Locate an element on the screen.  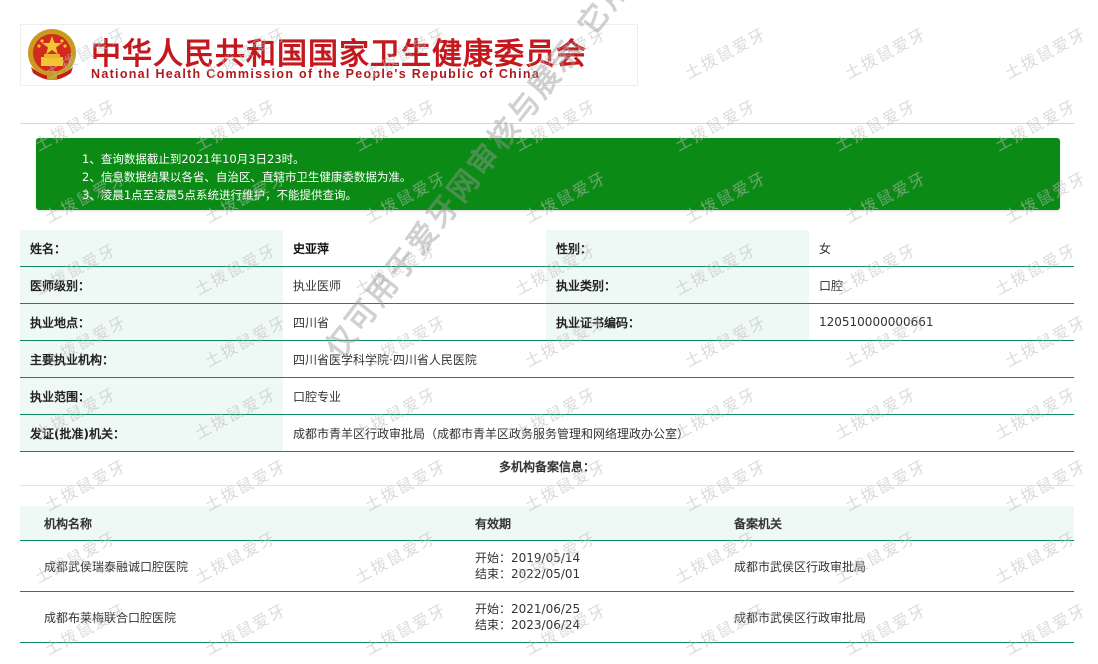
info-row-level: 医师级别： 执业医师 执业类别： 口腔 is located at coordinates (547, 285).